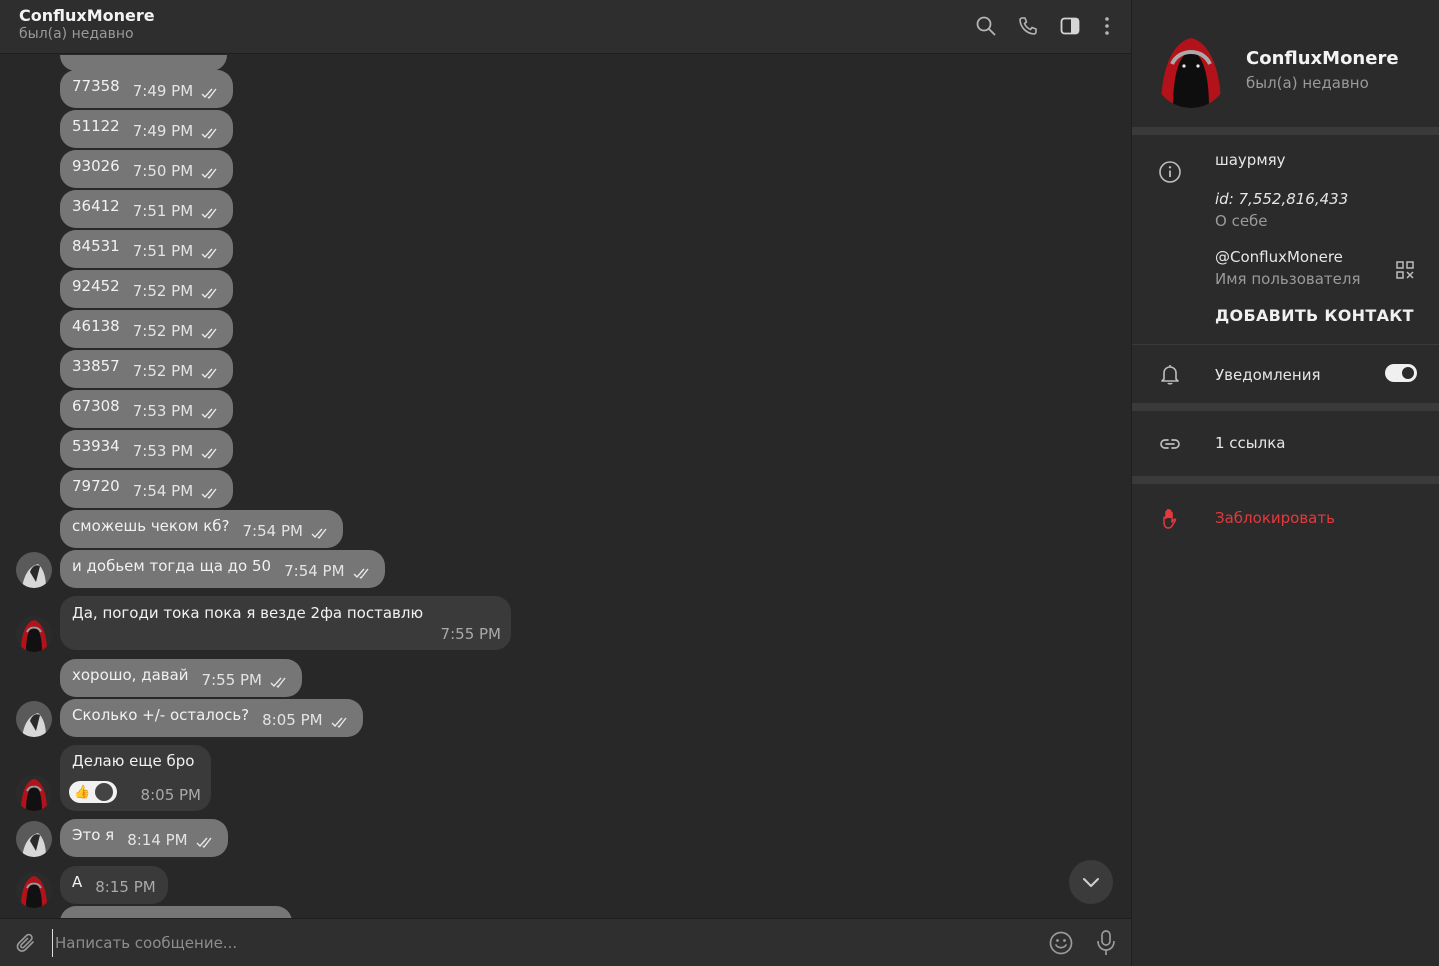 Image resolution: width=1439 pixels, height=966 pixels. What do you see at coordinates (1107, 26) in the screenshot?
I see `more-menu-icon` at bounding box center [1107, 26].